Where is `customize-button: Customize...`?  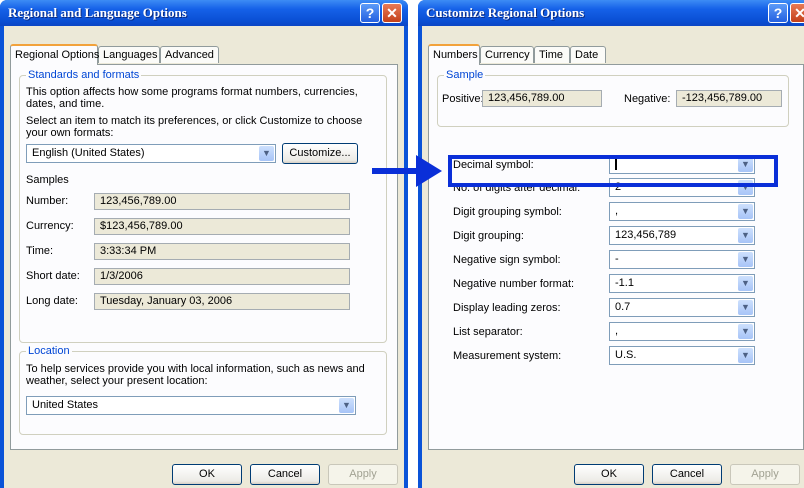 customize-button: Customize... is located at coordinates (320, 153).